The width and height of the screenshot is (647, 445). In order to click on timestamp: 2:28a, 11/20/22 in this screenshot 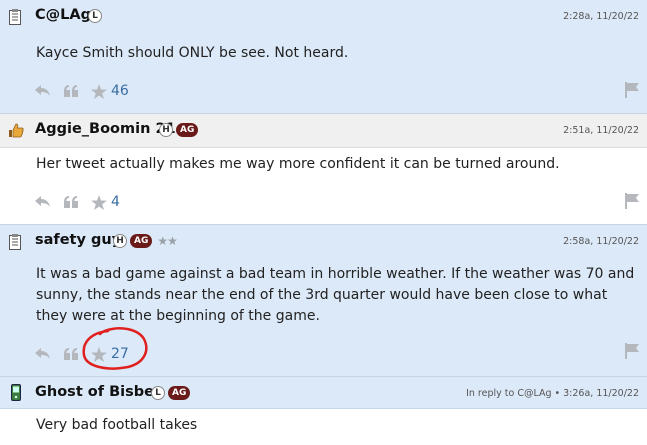, I will do `click(601, 16)`.